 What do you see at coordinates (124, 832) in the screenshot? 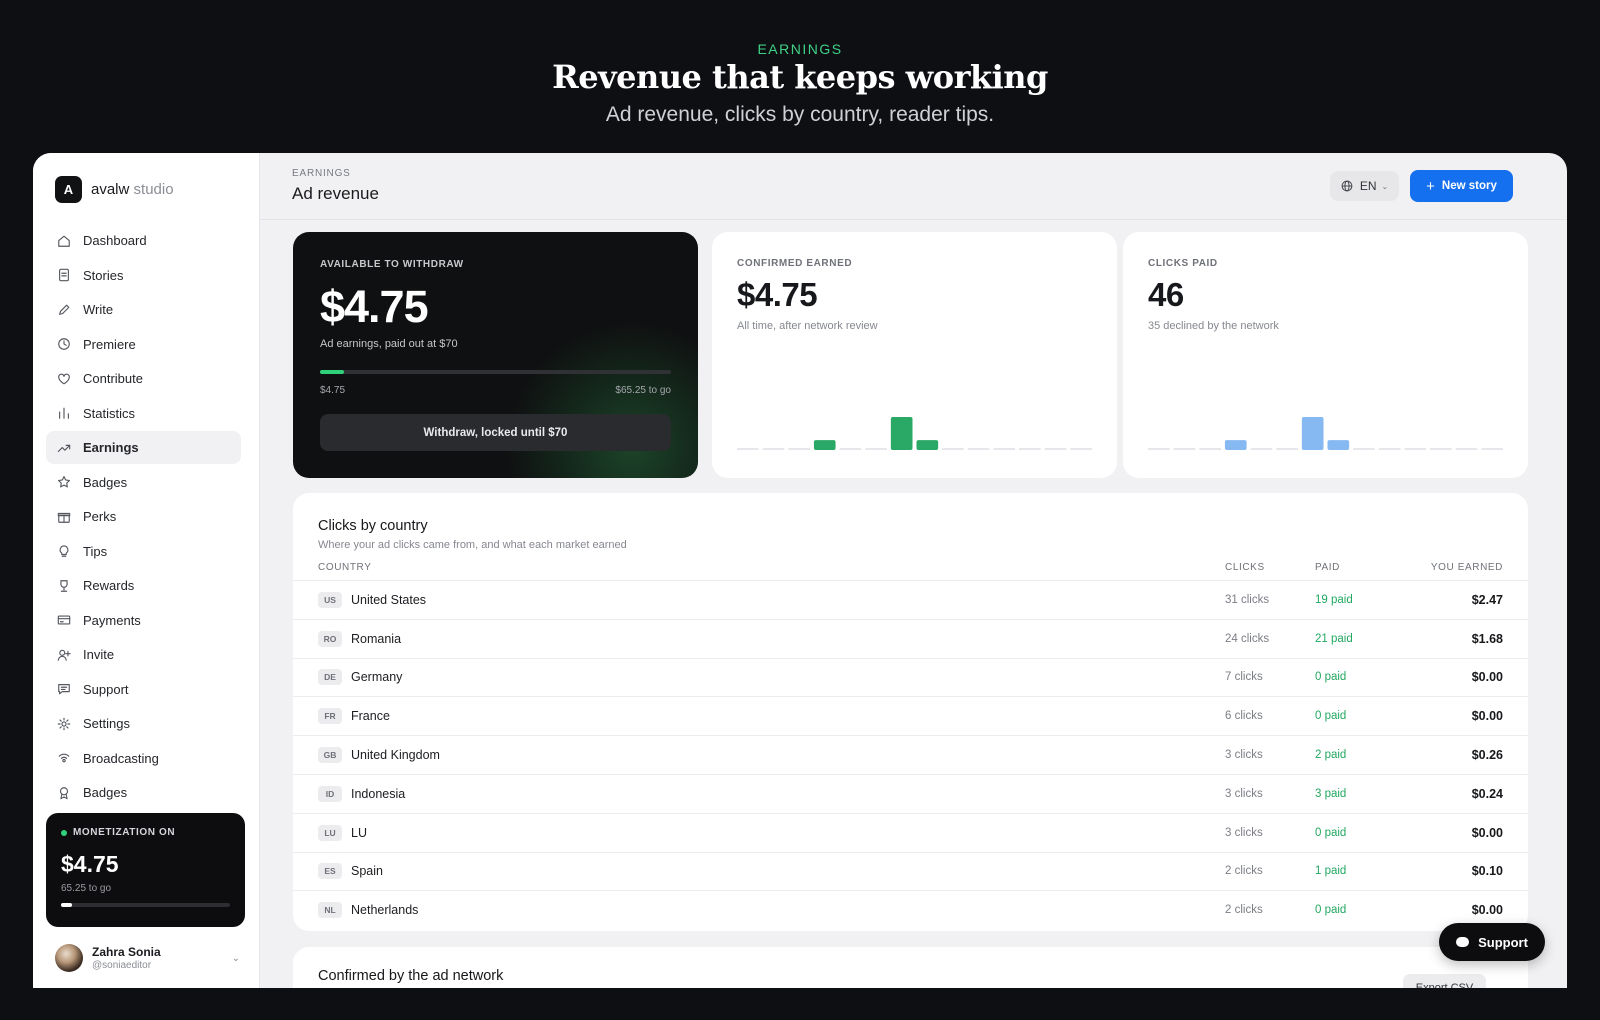
I see `monetization-label: MONETIZATION ON` at bounding box center [124, 832].